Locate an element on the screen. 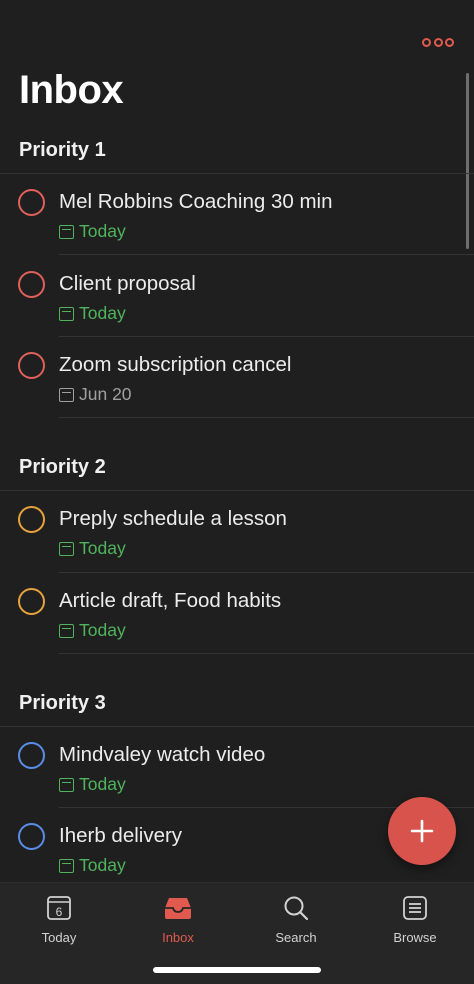 This screenshot has height=984, width=474. section-header-priority-2: Priority 2 is located at coordinates (62, 467).